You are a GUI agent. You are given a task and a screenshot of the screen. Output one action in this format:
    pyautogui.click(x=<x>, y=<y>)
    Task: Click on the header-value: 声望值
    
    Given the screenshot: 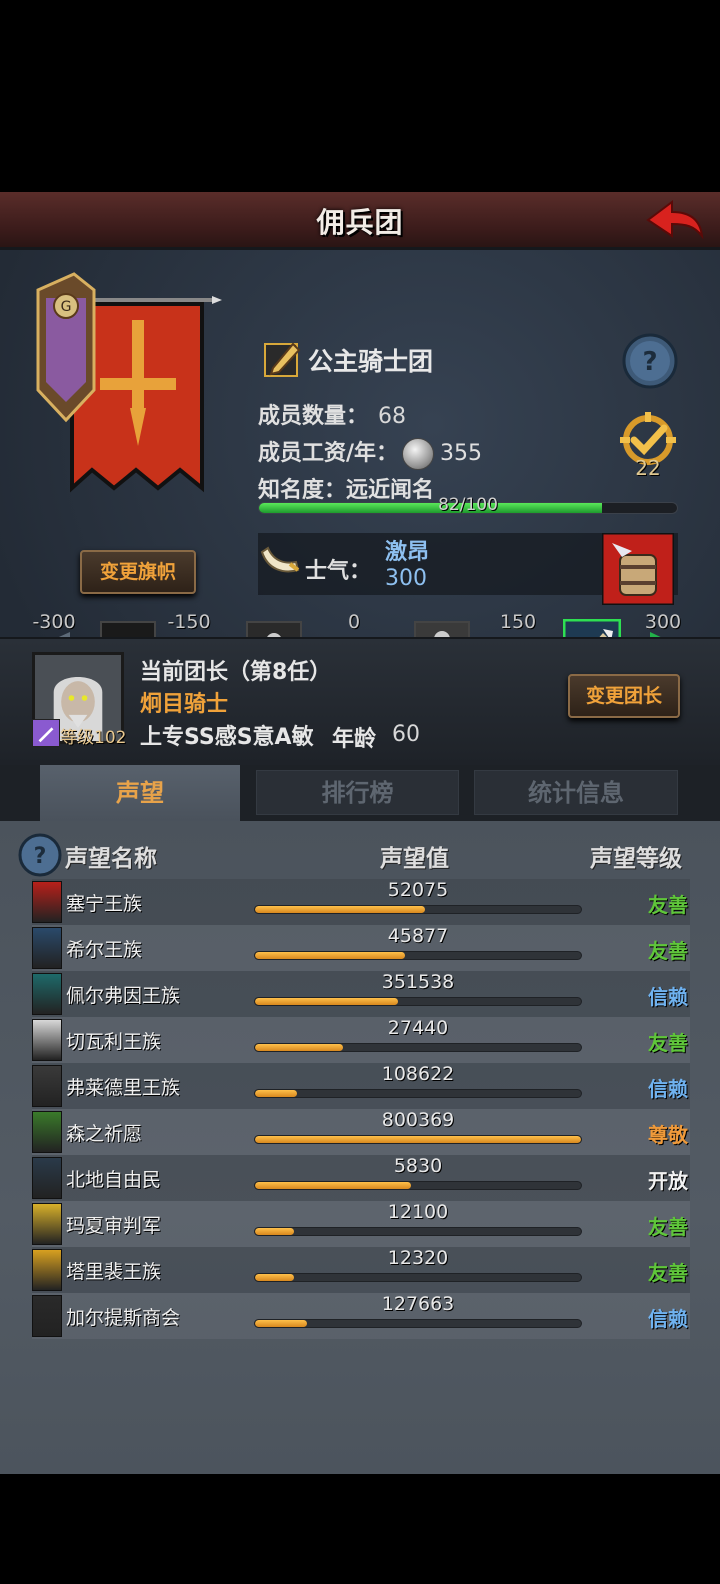 What is the action you would take?
    pyautogui.click(x=414, y=859)
    